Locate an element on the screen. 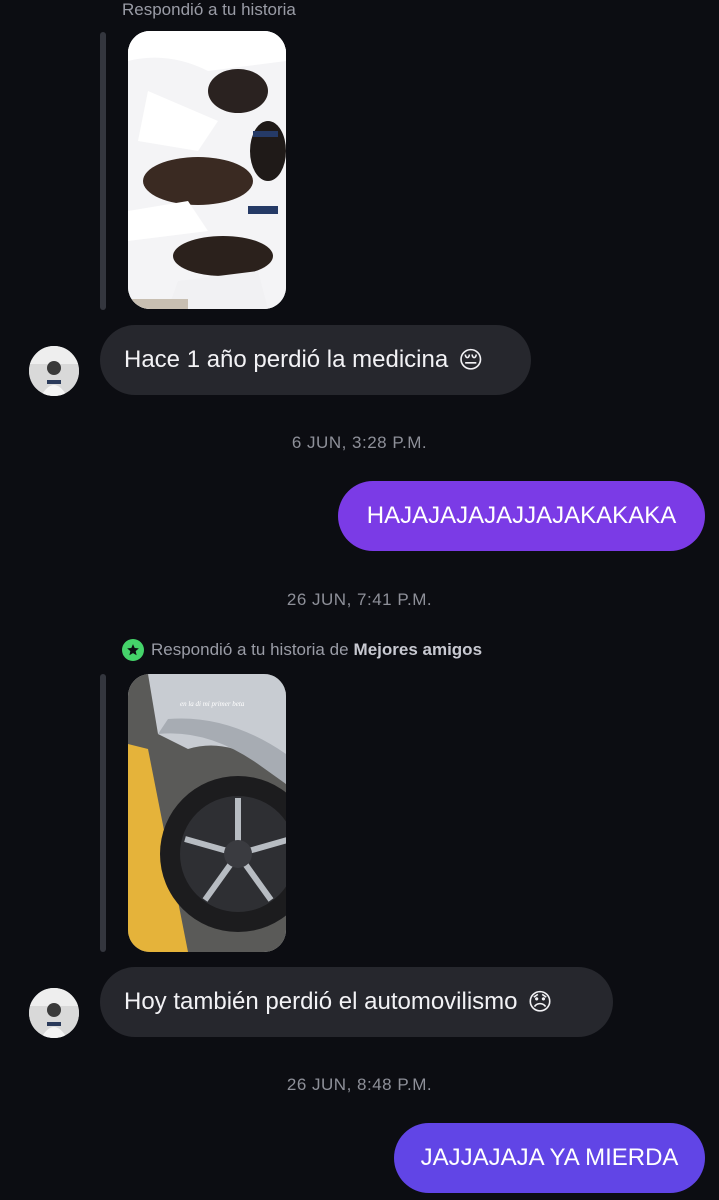 The height and width of the screenshot is (1200, 719). message-text: HAJAJAJAJAJJAJAKAKAKA is located at coordinates (521, 515).